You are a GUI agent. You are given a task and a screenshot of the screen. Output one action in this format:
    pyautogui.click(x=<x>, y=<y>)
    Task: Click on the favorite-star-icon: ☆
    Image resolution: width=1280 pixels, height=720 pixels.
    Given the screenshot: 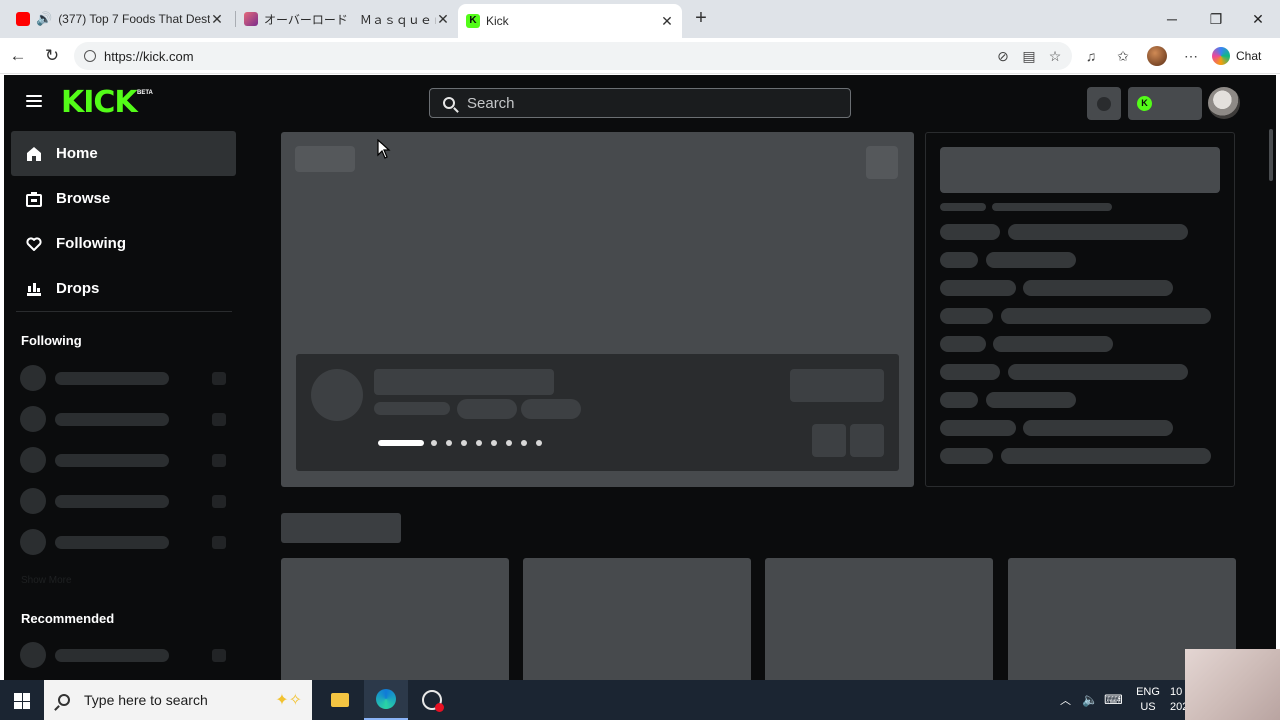 What is the action you would take?
    pyautogui.click(x=1055, y=56)
    